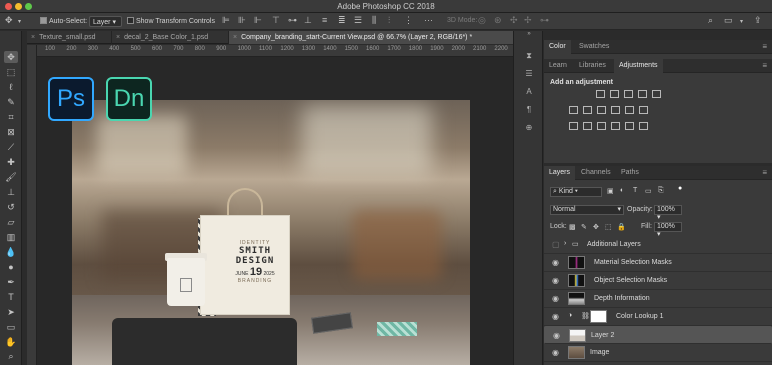  I want to click on clone-stamp-tool-icon: ⊥, so click(11, 192).